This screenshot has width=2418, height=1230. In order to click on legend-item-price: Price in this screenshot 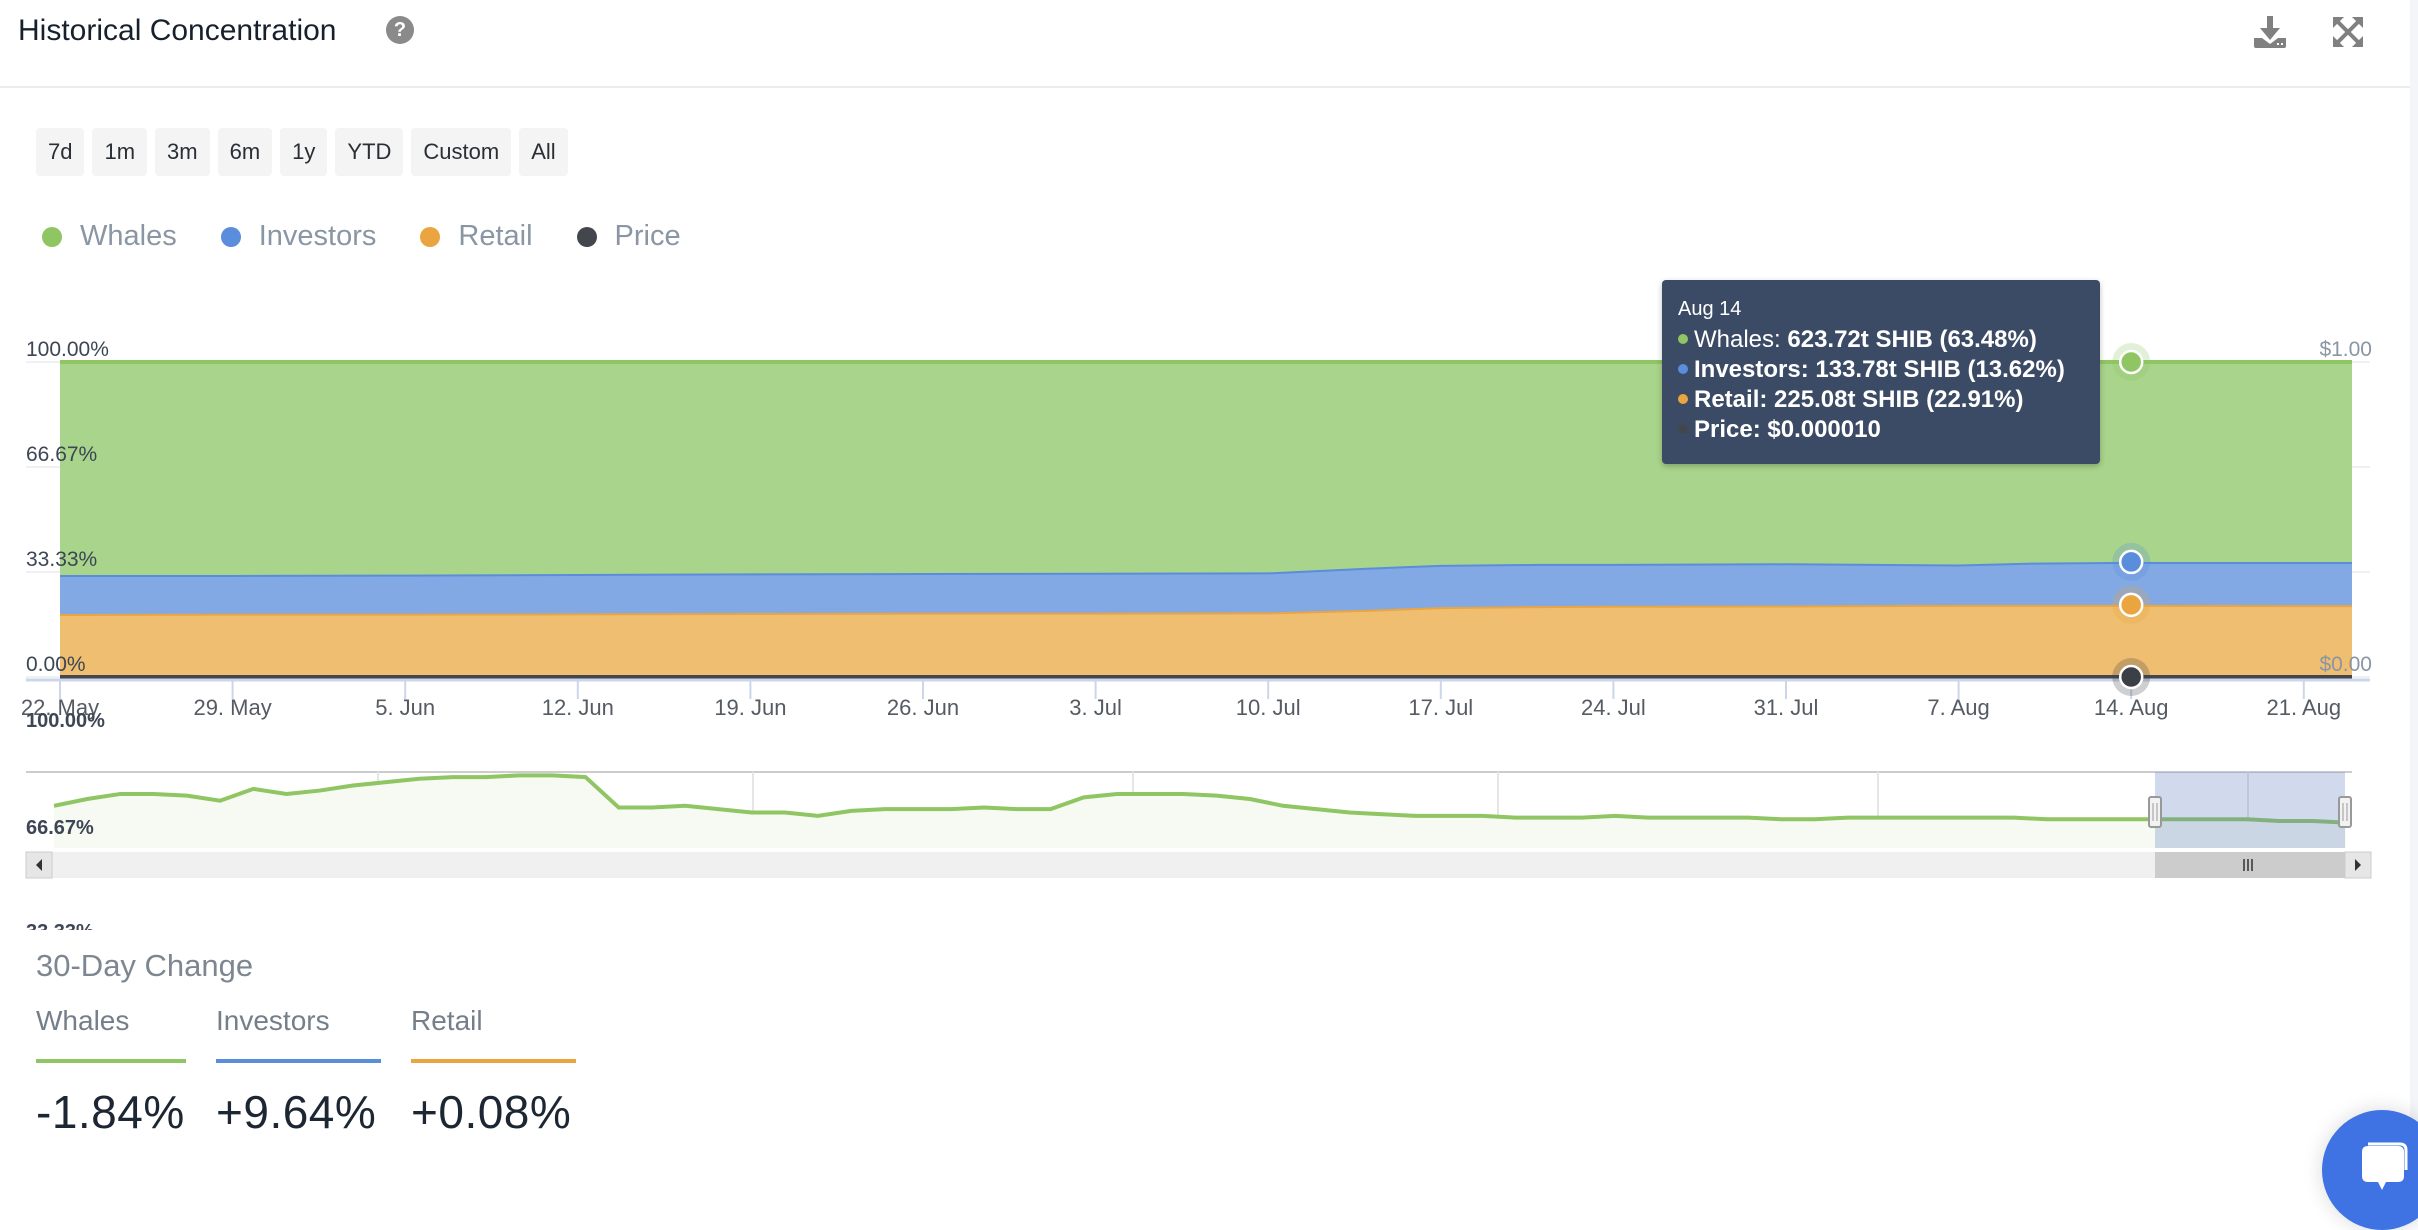, I will do `click(629, 236)`.